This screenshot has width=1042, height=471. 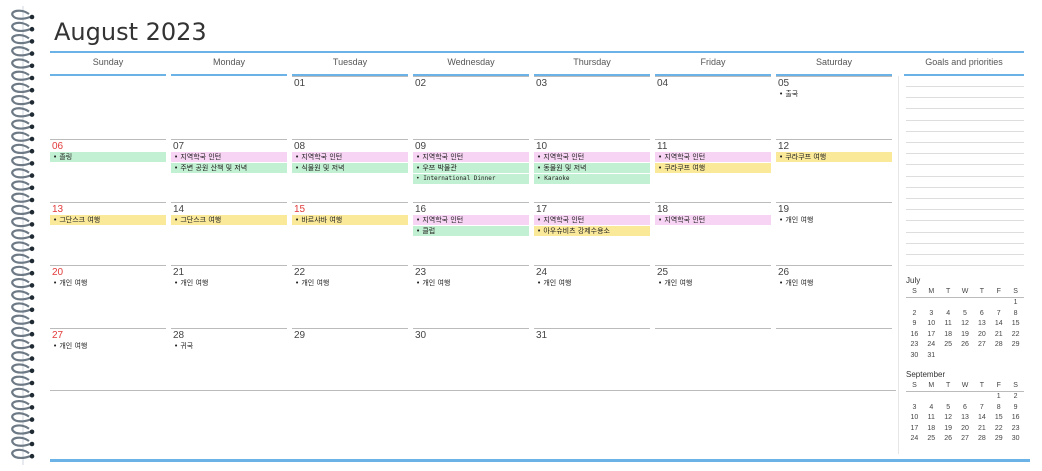 I want to click on day-cell: 01, so click(x=350, y=107).